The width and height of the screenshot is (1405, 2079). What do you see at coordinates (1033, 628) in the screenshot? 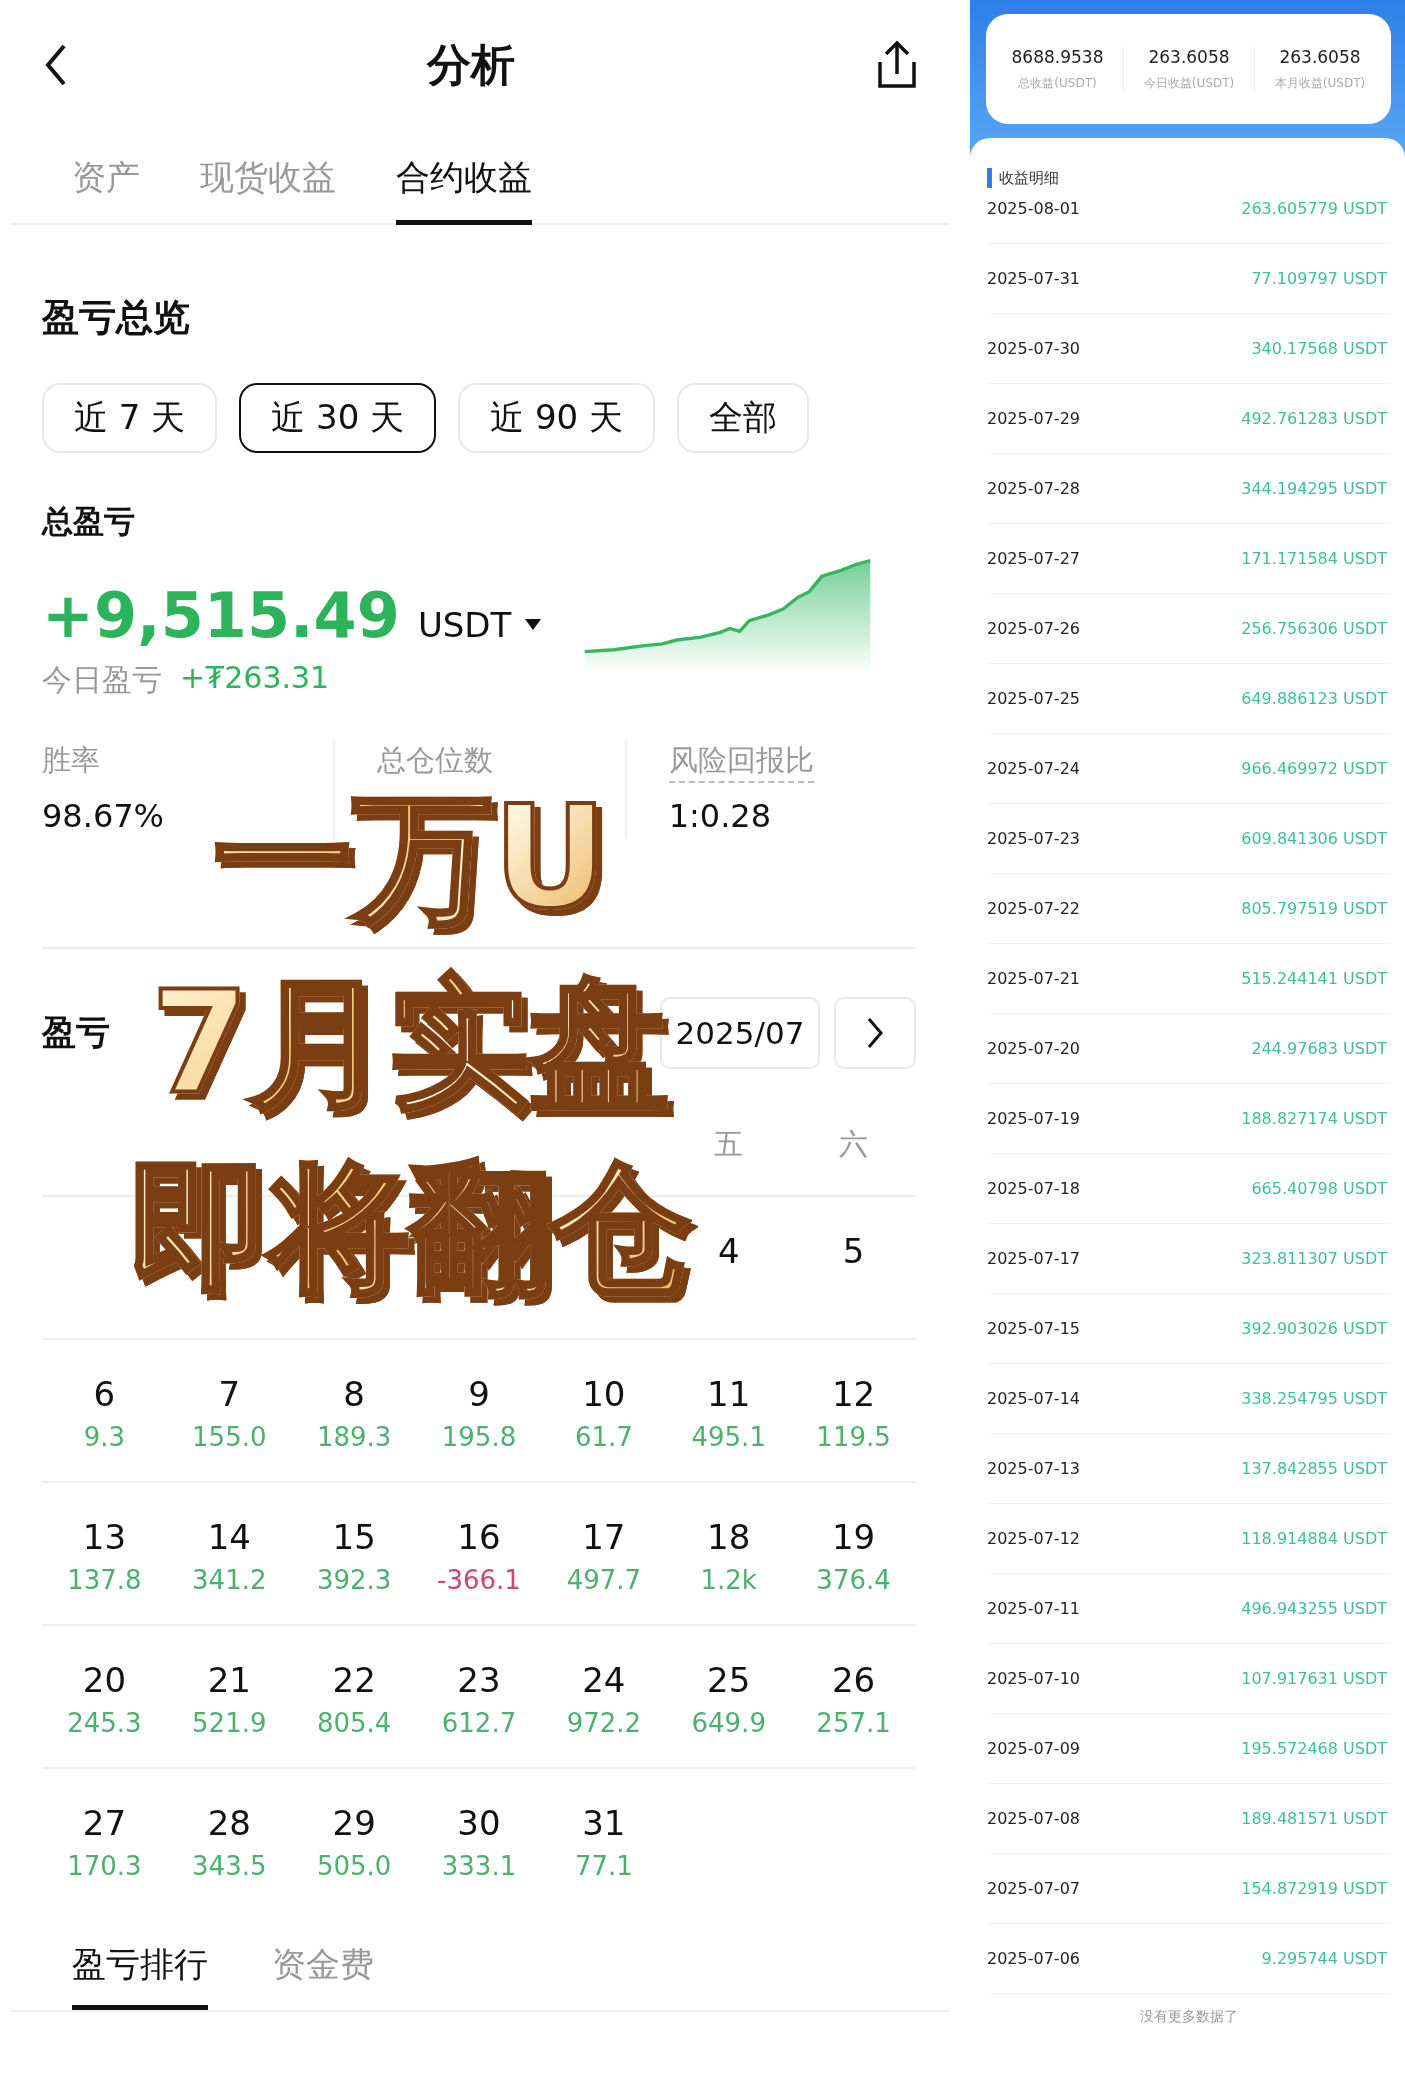
I see `income-date: 2025-07-26` at bounding box center [1033, 628].